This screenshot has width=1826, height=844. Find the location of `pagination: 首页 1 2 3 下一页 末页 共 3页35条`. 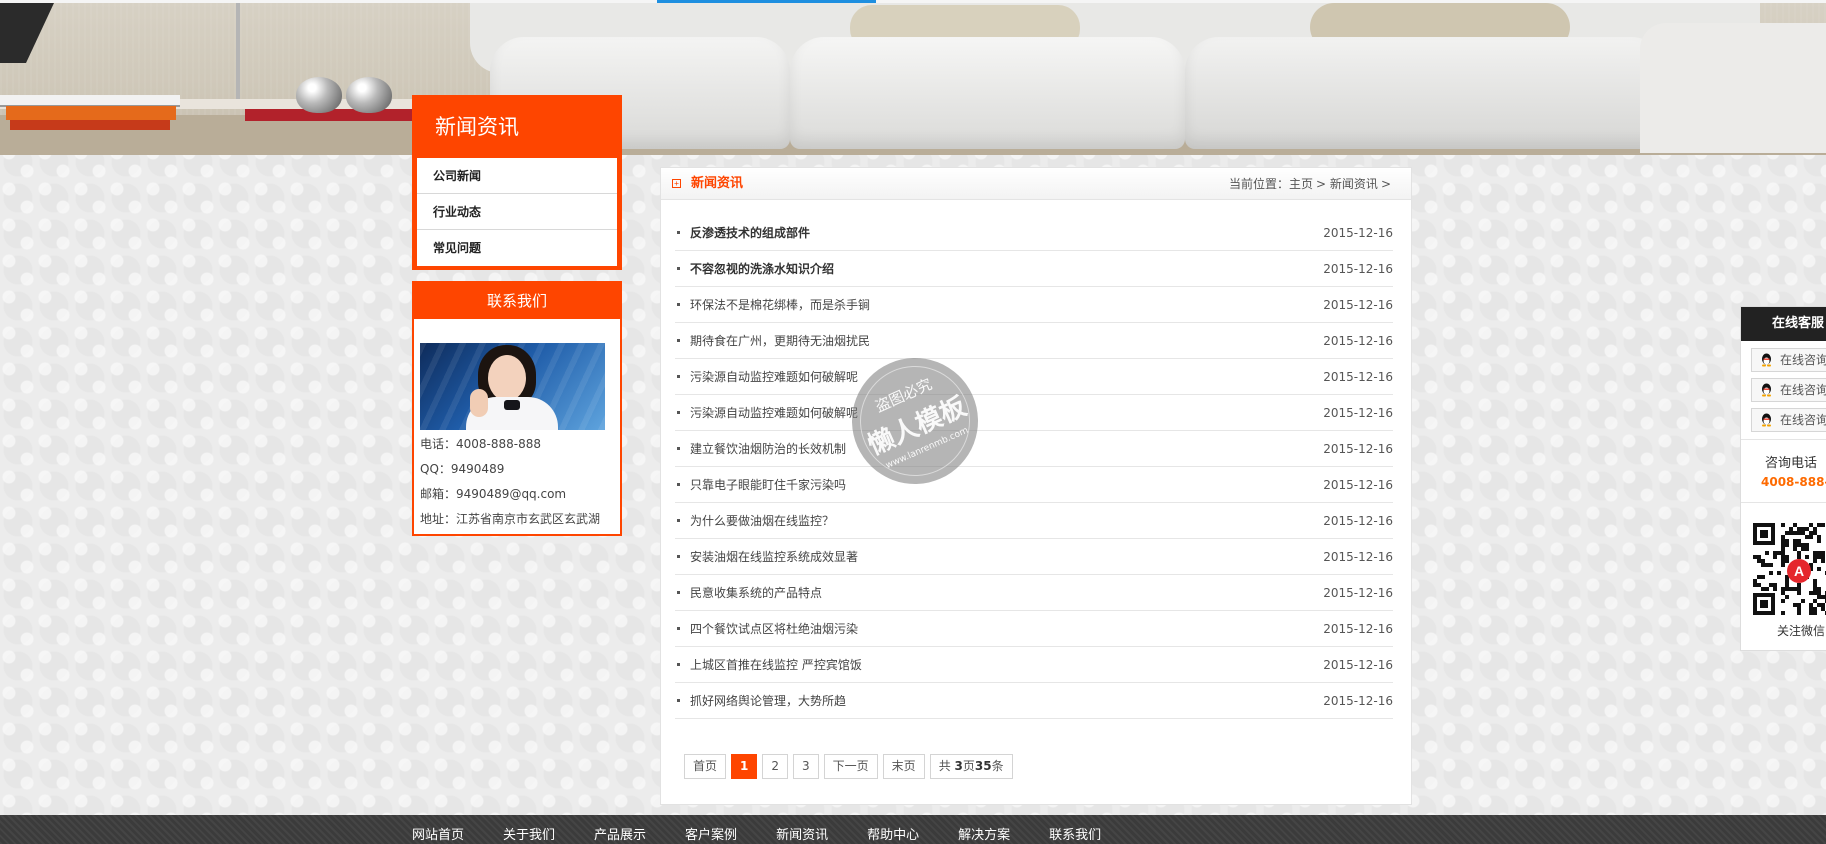

pagination: 首页 1 2 3 下一页 末页 共 3页35条 is located at coordinates (848, 766).